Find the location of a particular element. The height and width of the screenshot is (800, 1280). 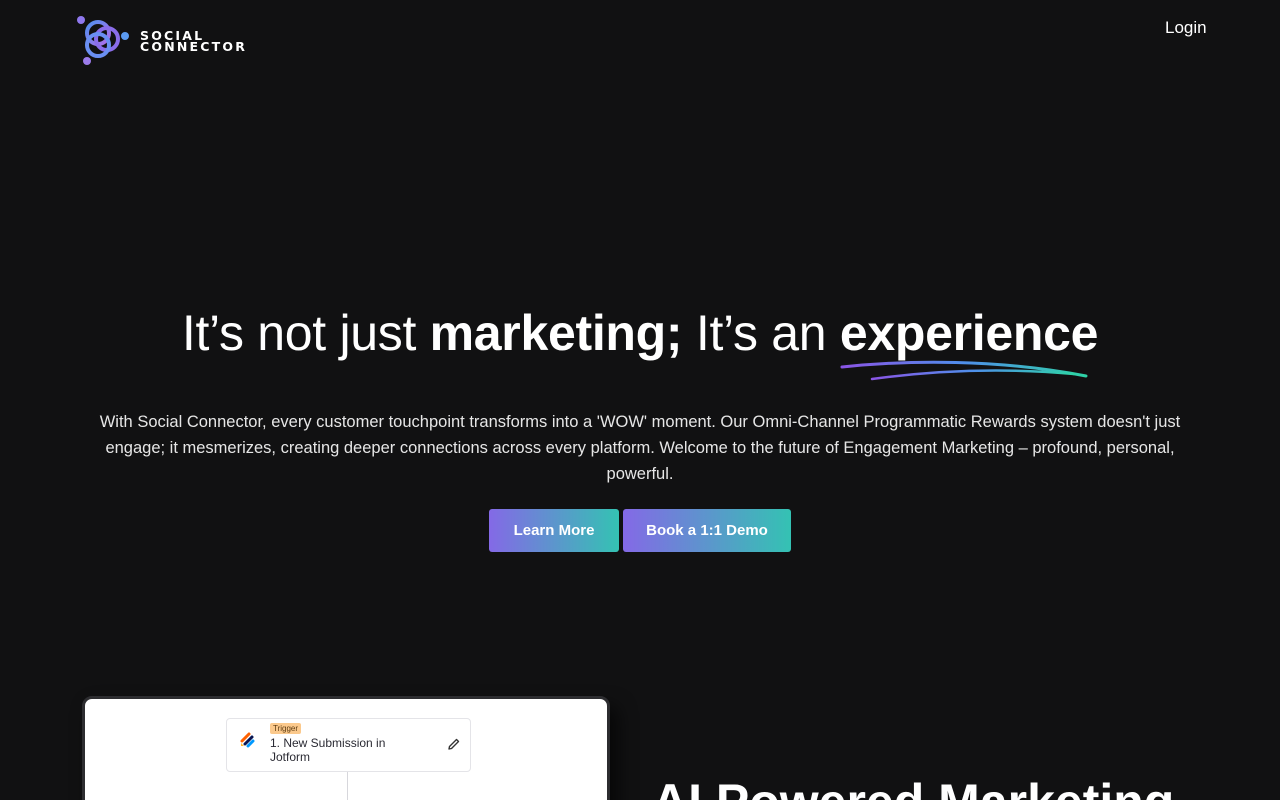

trigger-badge: Trigger is located at coordinates (286, 728).